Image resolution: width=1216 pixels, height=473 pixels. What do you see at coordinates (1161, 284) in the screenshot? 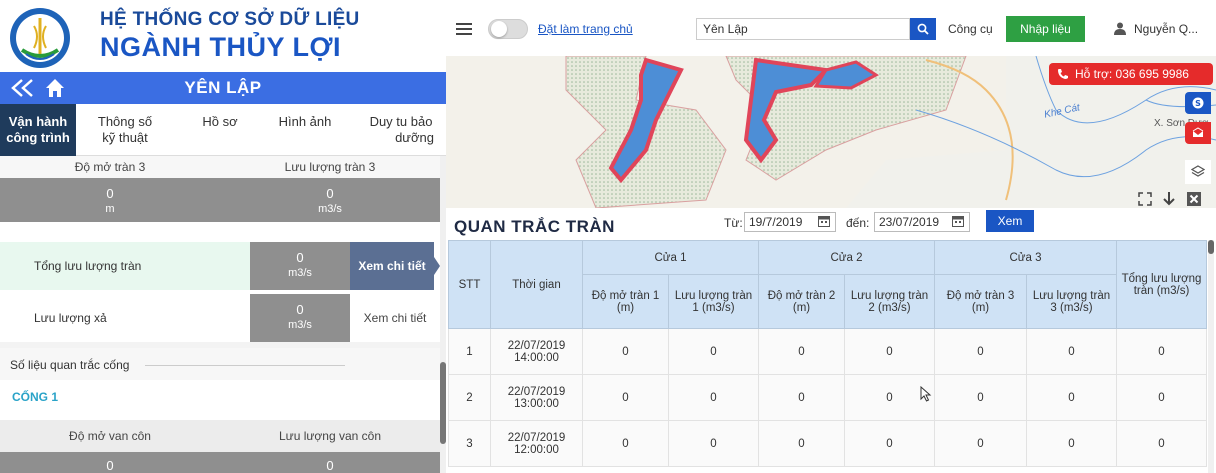
I see `col-total: Tổng lưu lượng tràn (m3/s)` at bounding box center [1161, 284].